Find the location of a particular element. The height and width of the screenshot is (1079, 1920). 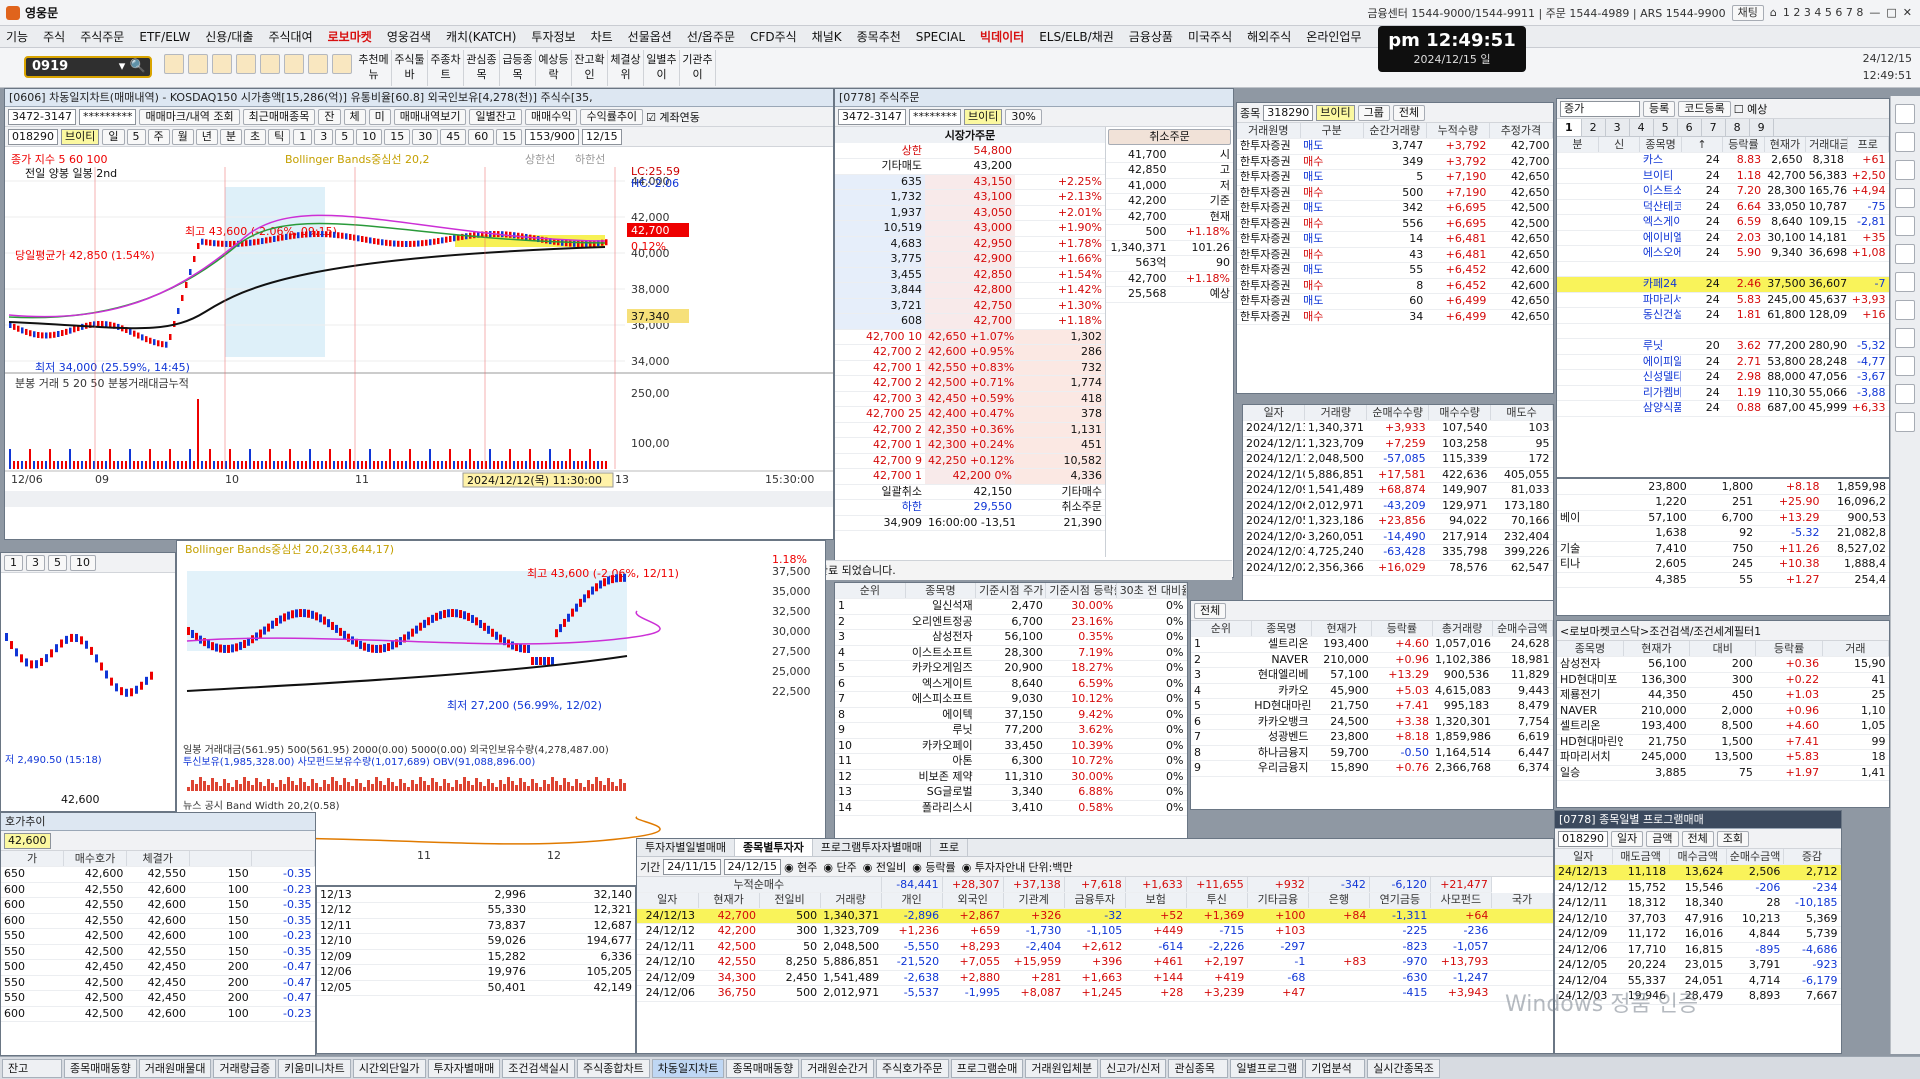

bid-row: 42,700 2 42,600 +0.95% 286 is located at coordinates (970, 352).